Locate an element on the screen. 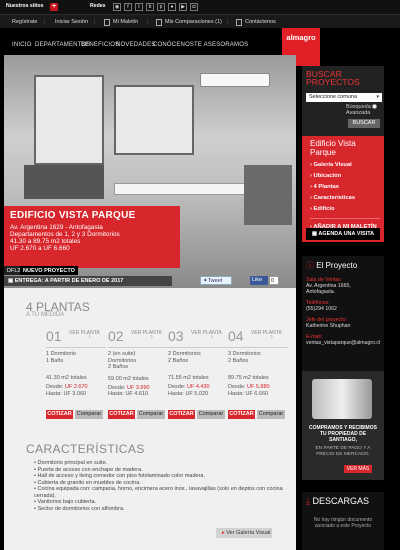 This screenshot has width=400, height=550. desde-value: UF 5.880 is located at coordinates (258, 387).